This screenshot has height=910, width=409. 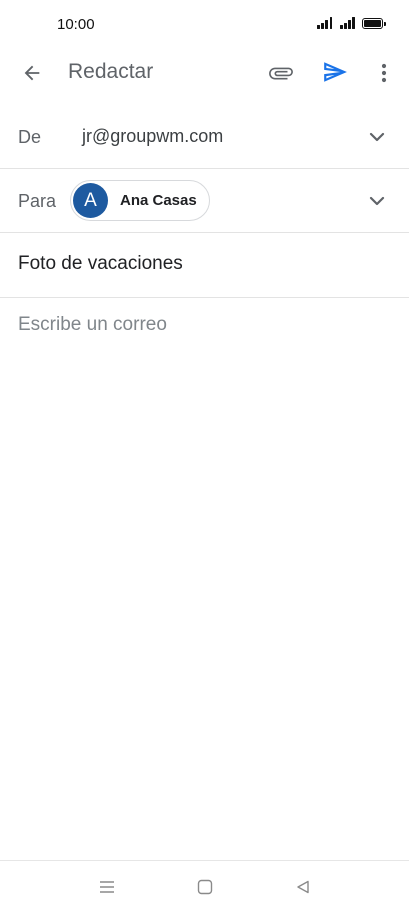 I want to click on send-button, so click(x=335, y=72).